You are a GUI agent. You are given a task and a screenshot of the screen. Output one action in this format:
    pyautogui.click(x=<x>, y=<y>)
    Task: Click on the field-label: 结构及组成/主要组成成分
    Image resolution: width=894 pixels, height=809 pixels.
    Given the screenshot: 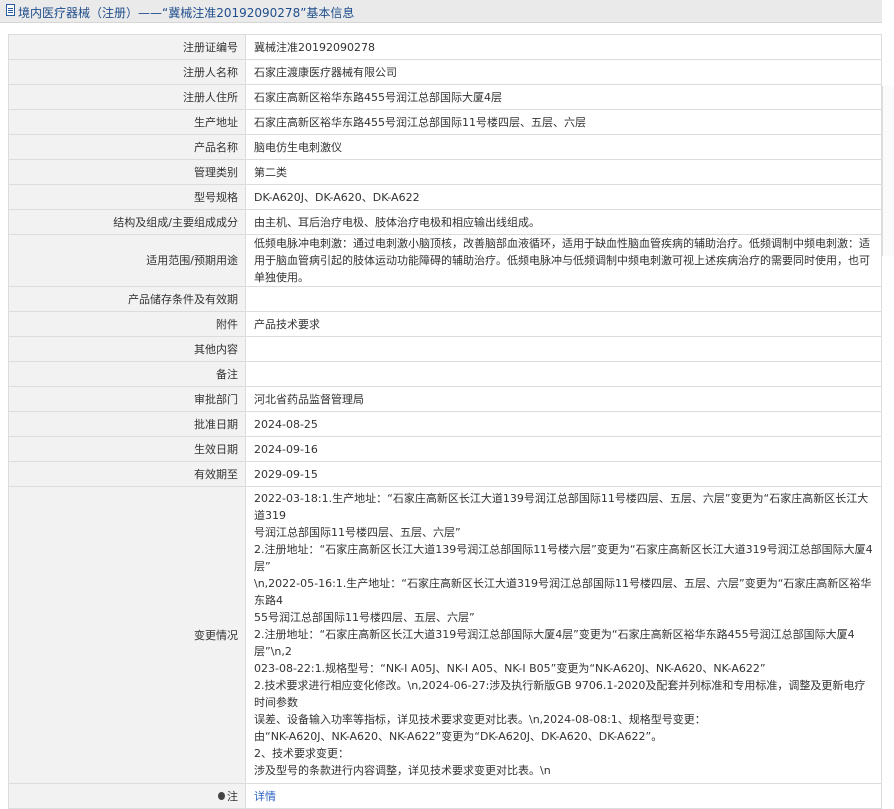 What is the action you would take?
    pyautogui.click(x=127, y=222)
    